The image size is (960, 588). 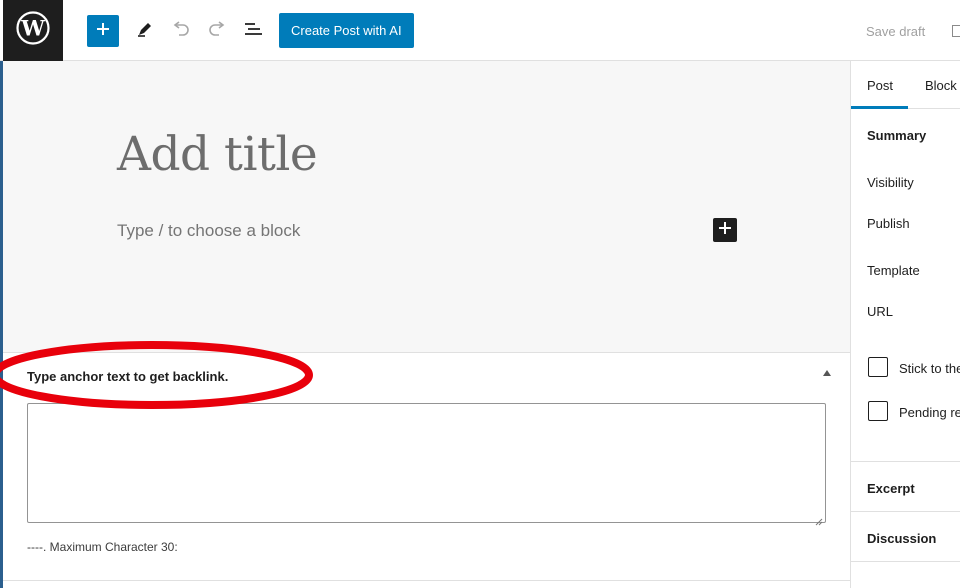 I want to click on wordpress-logo-icon: W, so click(x=33, y=30).